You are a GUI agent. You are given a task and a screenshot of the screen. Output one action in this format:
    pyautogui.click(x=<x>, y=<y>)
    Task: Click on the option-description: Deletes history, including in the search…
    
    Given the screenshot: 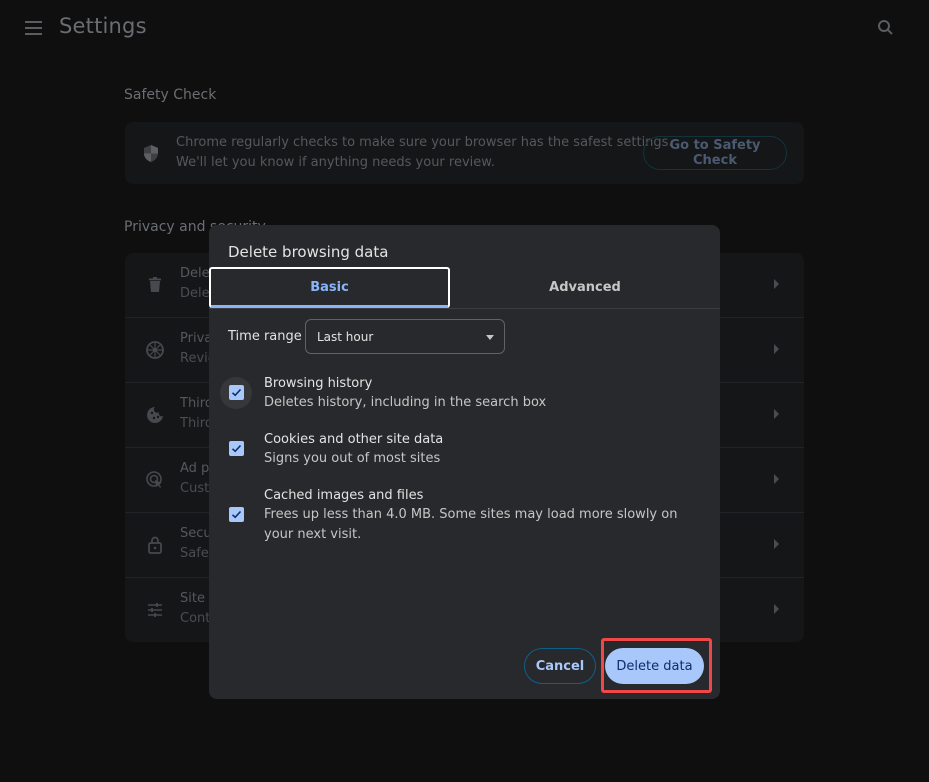 What is the action you would take?
    pyautogui.click(x=405, y=402)
    